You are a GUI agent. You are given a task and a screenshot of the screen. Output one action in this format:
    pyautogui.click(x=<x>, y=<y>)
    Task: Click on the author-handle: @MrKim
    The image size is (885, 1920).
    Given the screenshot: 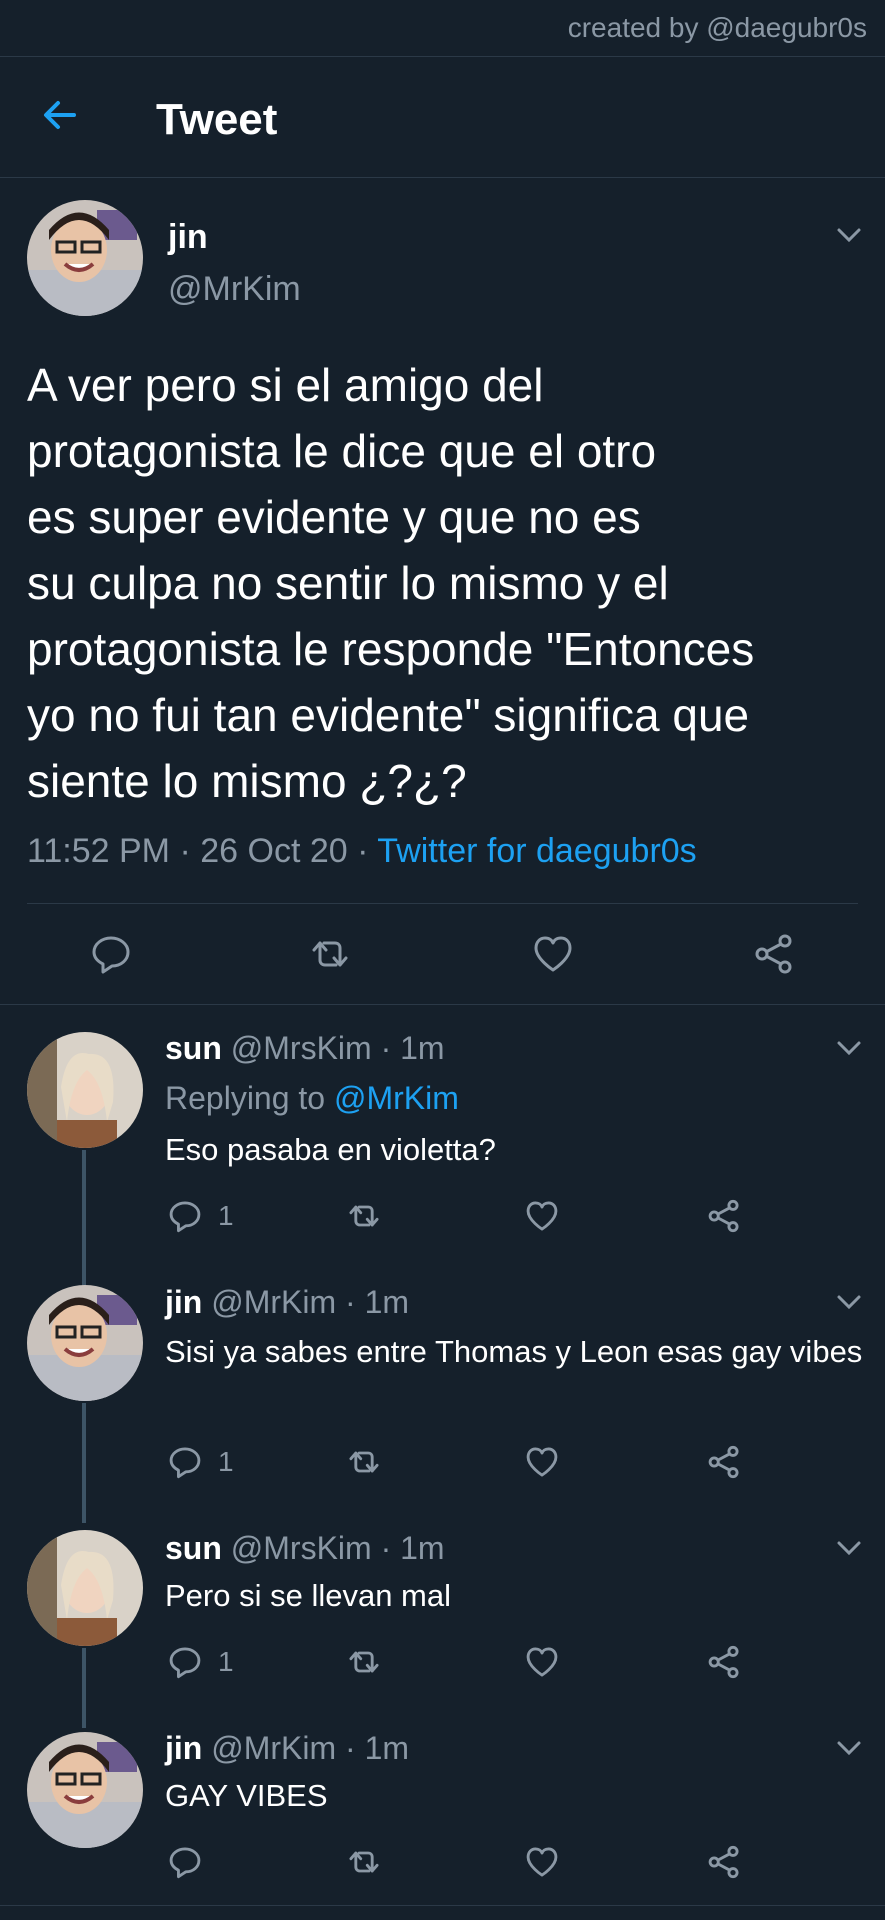 What is the action you would take?
    pyautogui.click(x=234, y=289)
    